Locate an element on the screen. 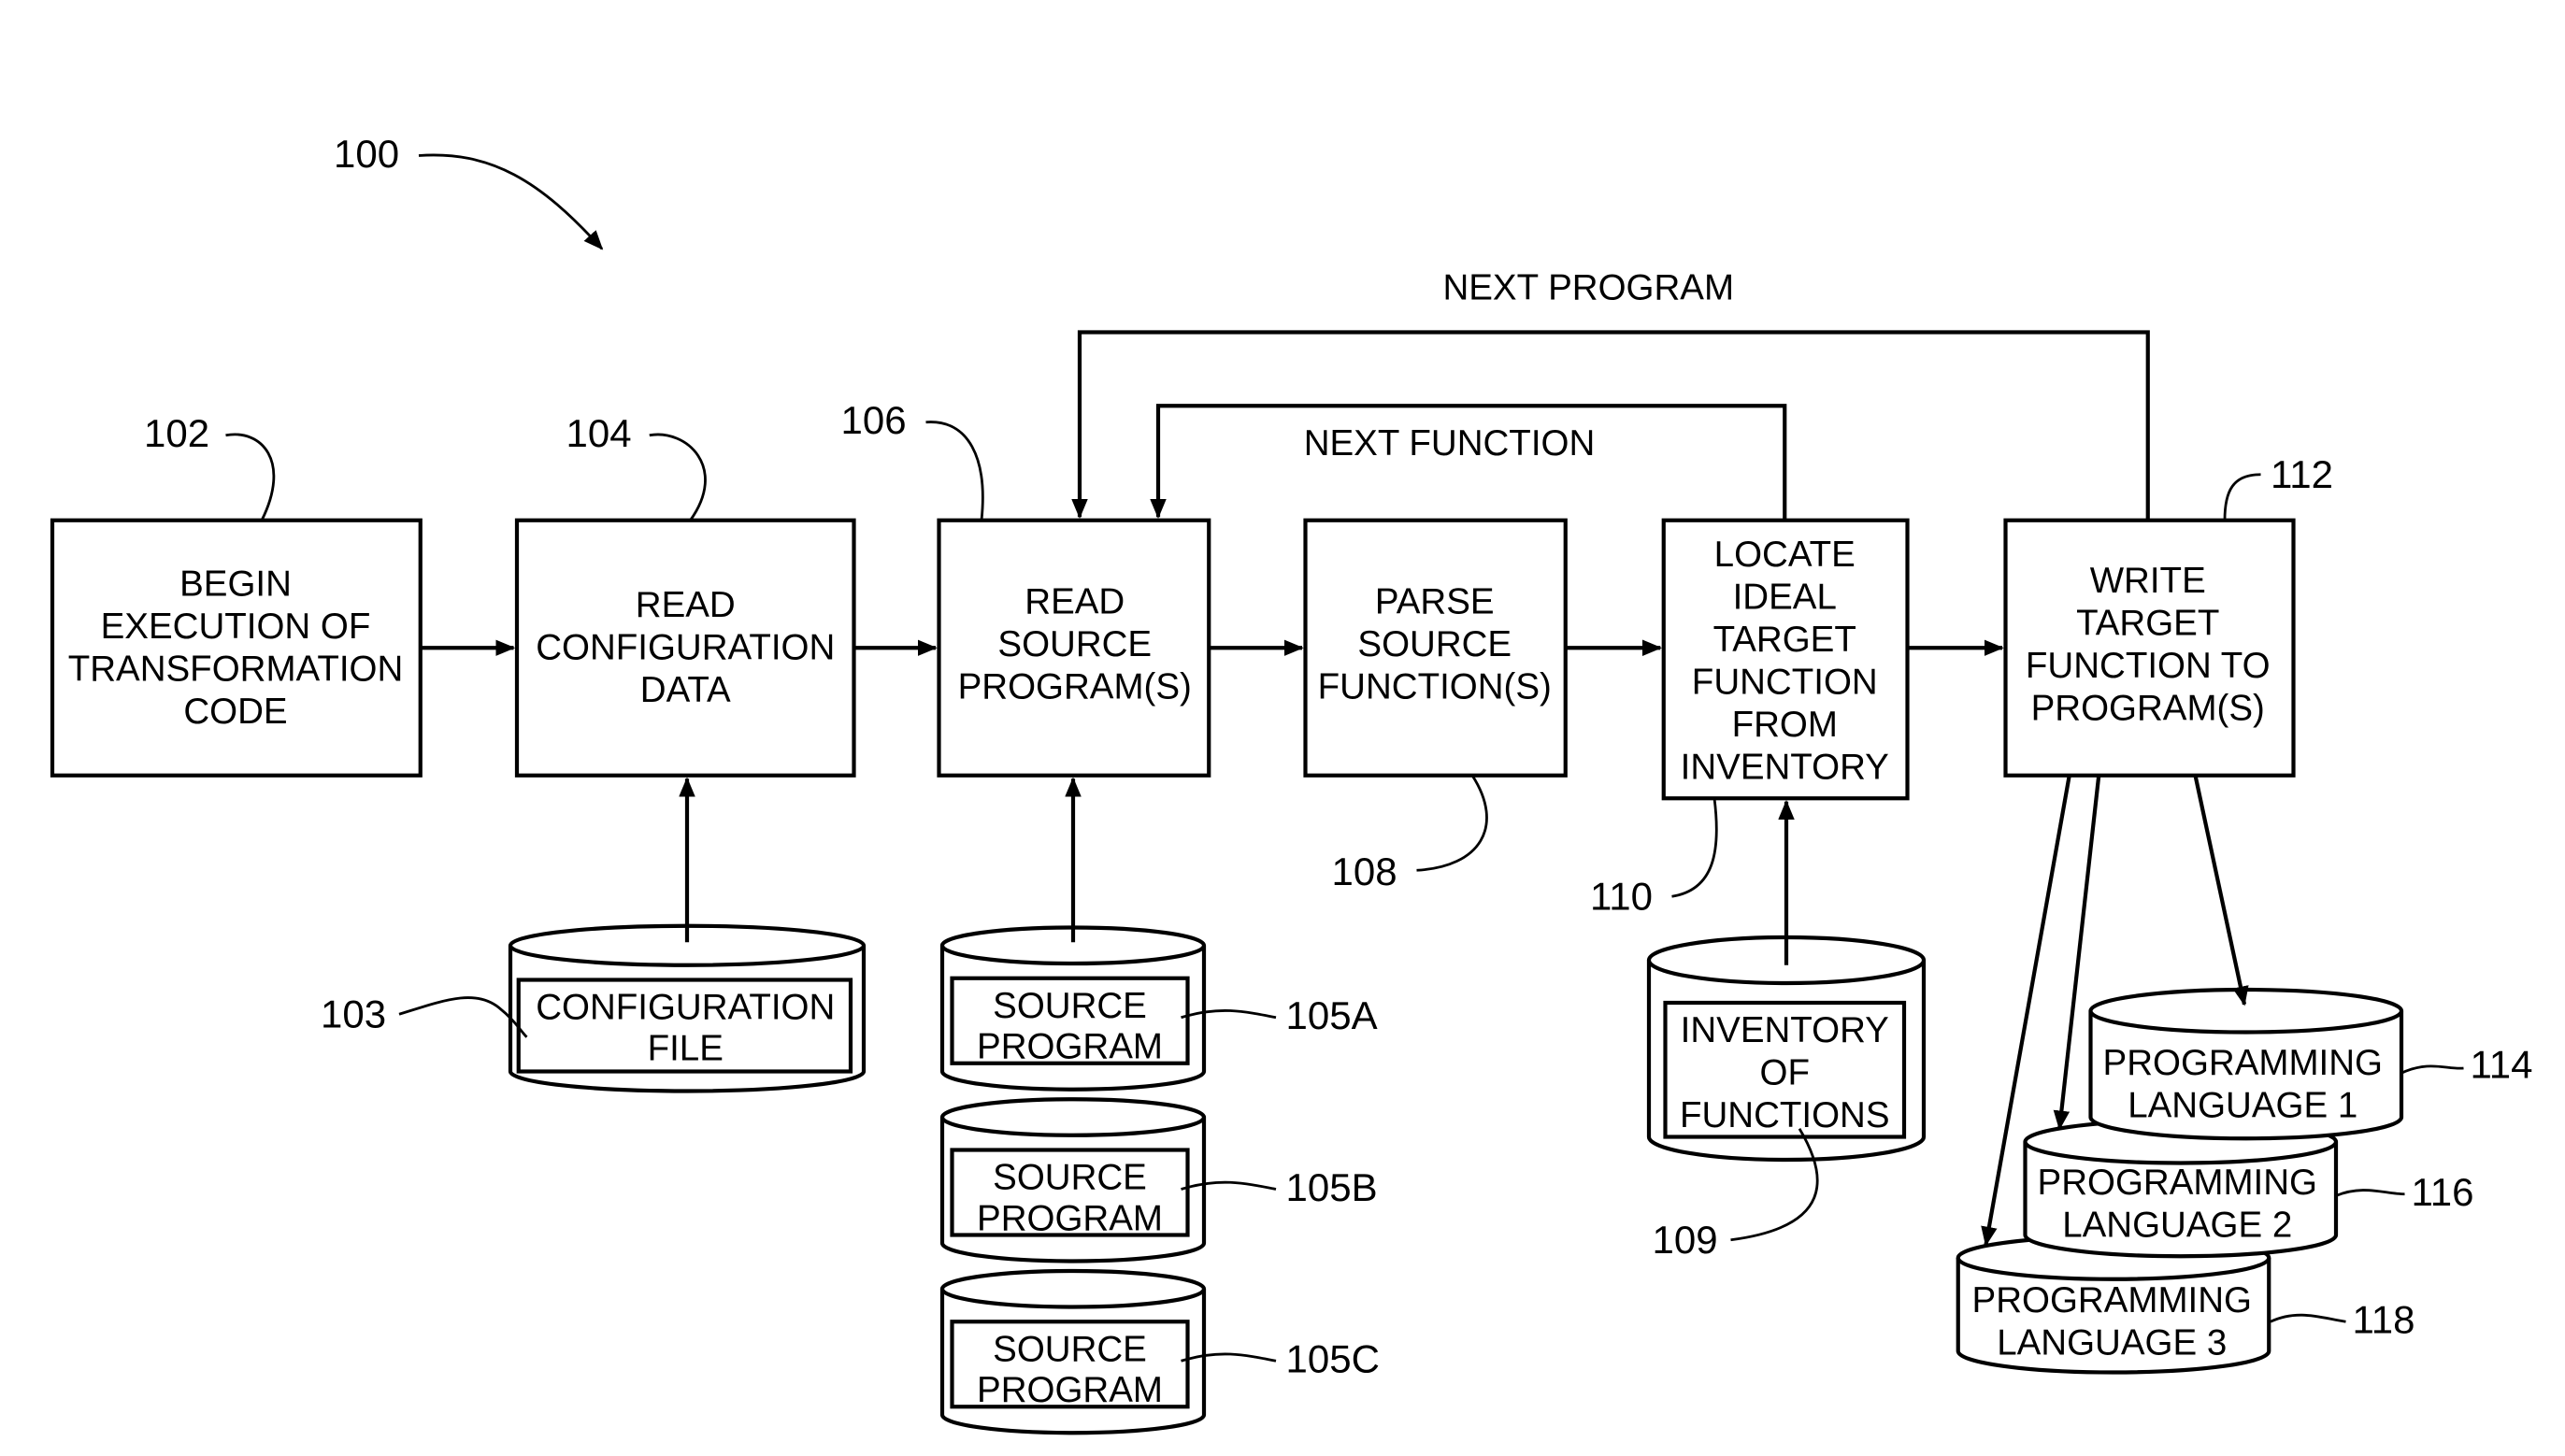 This screenshot has height=1456, width=2565. ref-102: 102 is located at coordinates (176, 433).